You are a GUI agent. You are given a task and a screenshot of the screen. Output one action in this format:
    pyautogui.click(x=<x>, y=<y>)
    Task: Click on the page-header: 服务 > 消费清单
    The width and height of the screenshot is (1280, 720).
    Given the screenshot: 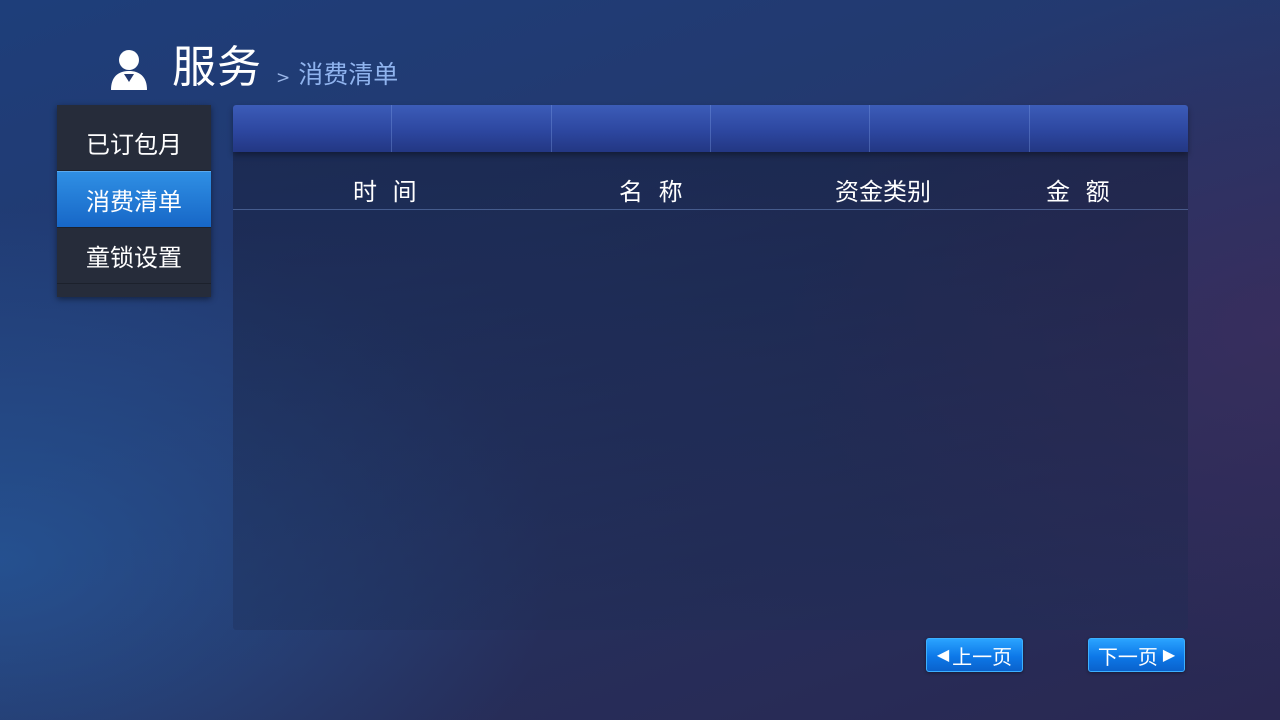 What is the action you would take?
    pyautogui.click(x=253, y=64)
    